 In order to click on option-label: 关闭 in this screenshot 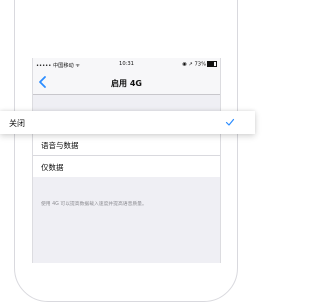, I will do `click(17, 123)`.